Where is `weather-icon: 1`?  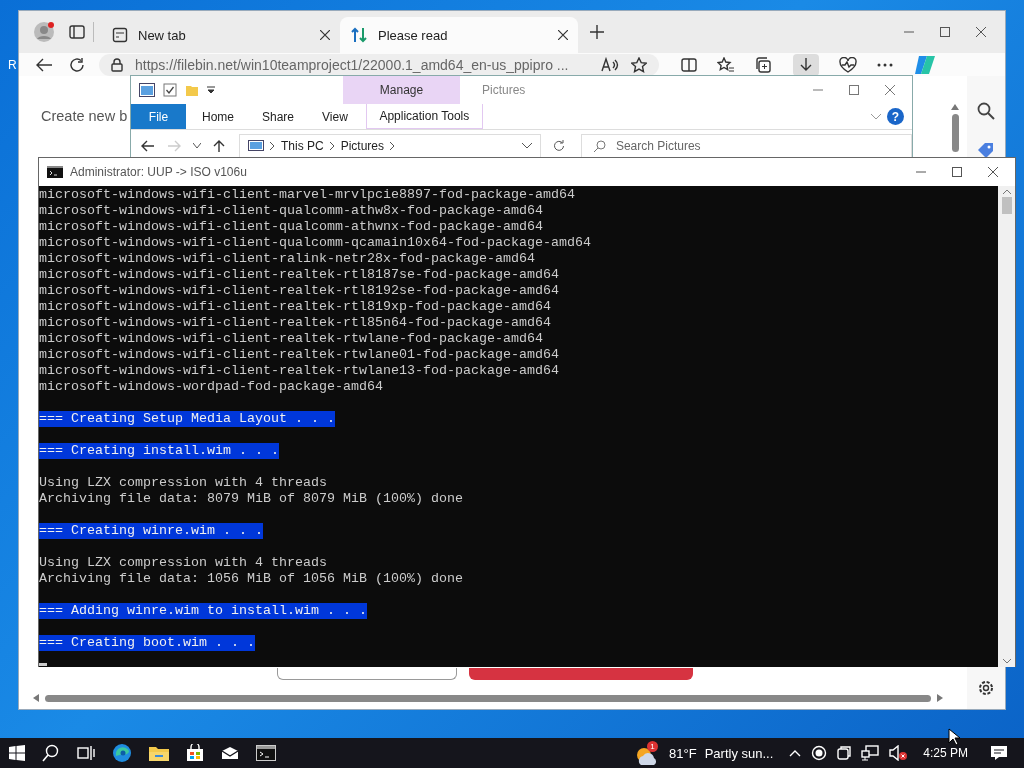
weather-icon: 1 is located at coordinates (648, 753).